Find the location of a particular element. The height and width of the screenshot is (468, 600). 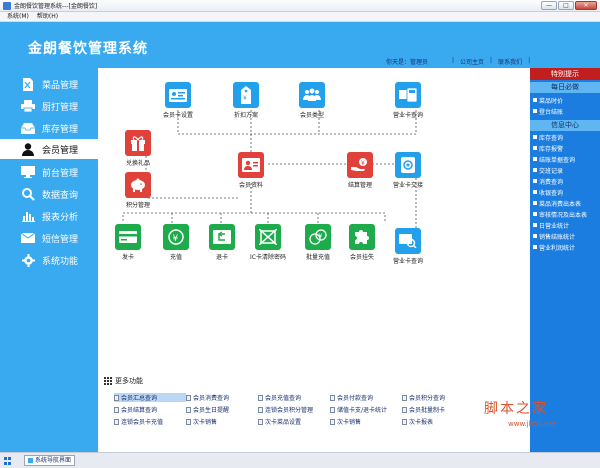

more-function-item: 储值卡支/退卡统计 is located at coordinates (366, 409).